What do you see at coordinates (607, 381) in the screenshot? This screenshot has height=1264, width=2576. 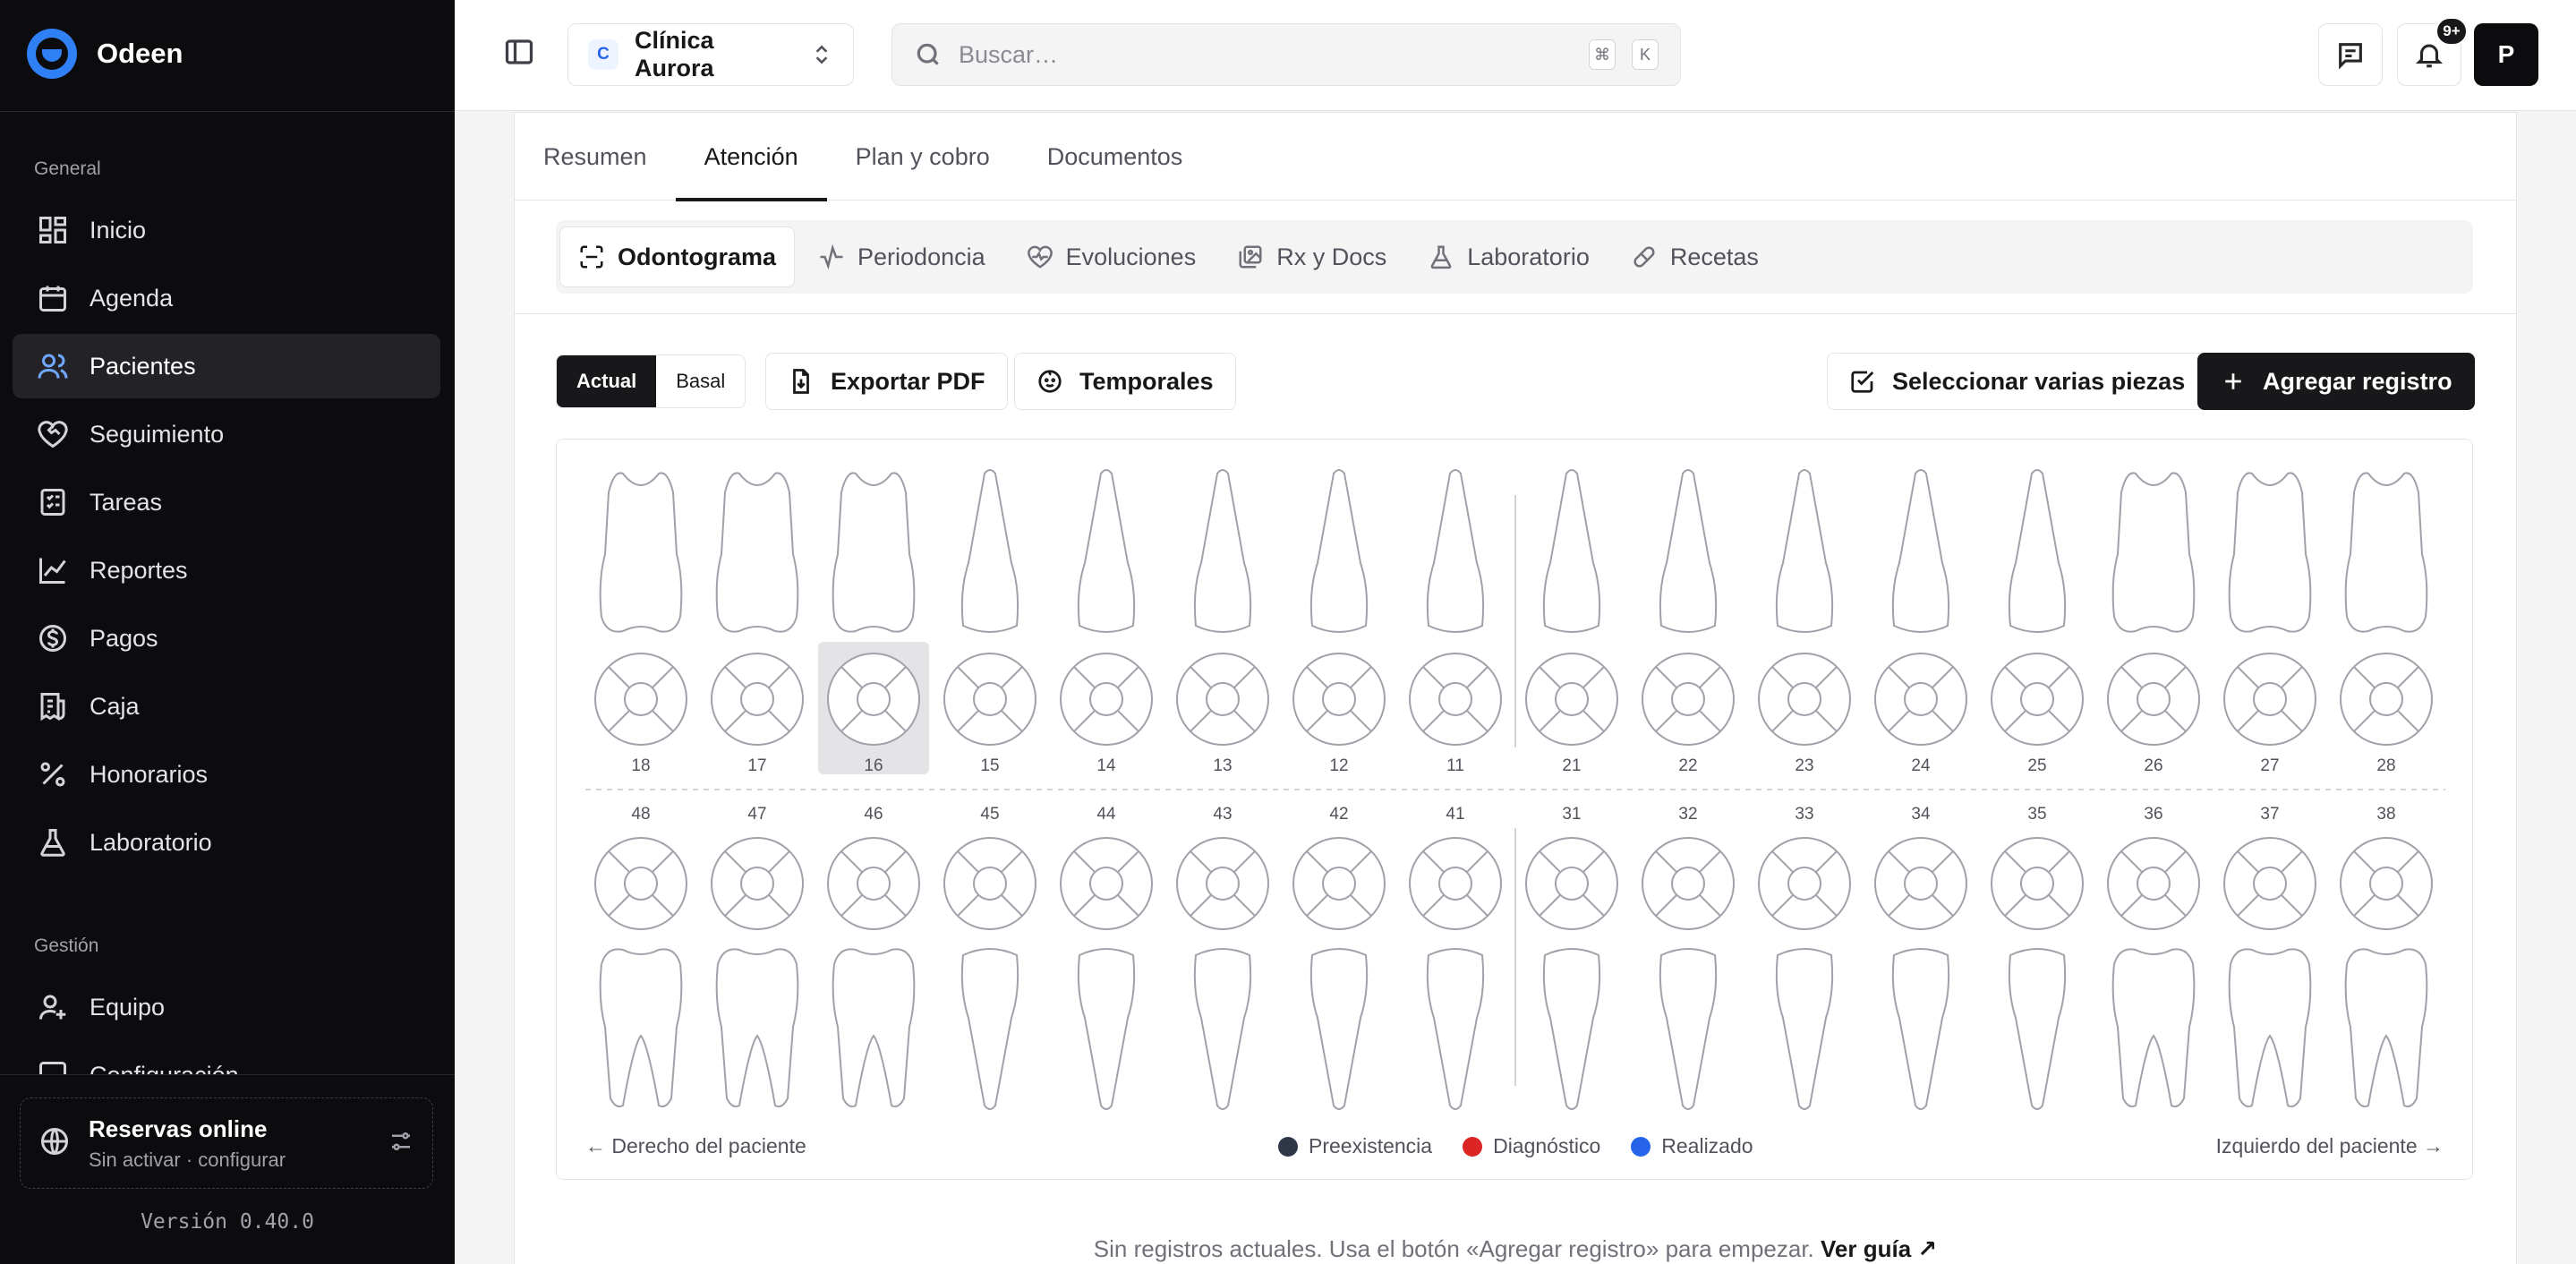 I see `view-actual-button: Actual` at bounding box center [607, 381].